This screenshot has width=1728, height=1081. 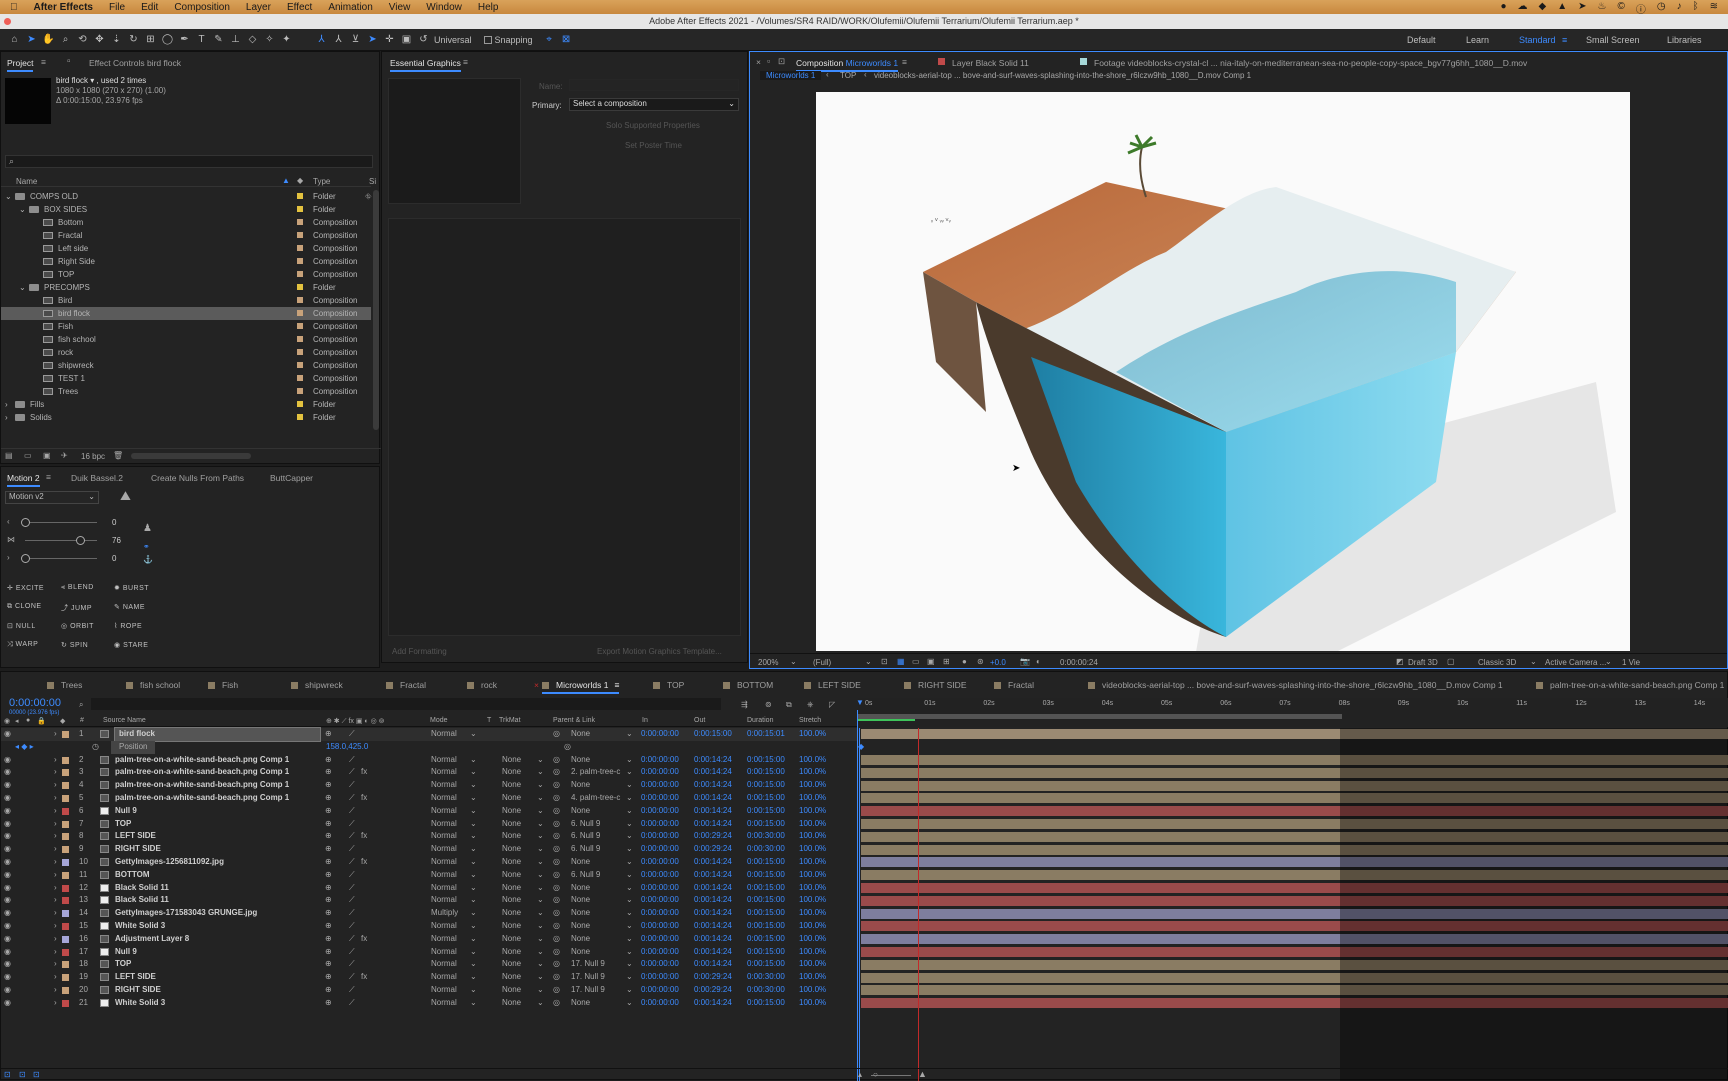 I want to click on close-window-icon, so click(x=7, y=21).